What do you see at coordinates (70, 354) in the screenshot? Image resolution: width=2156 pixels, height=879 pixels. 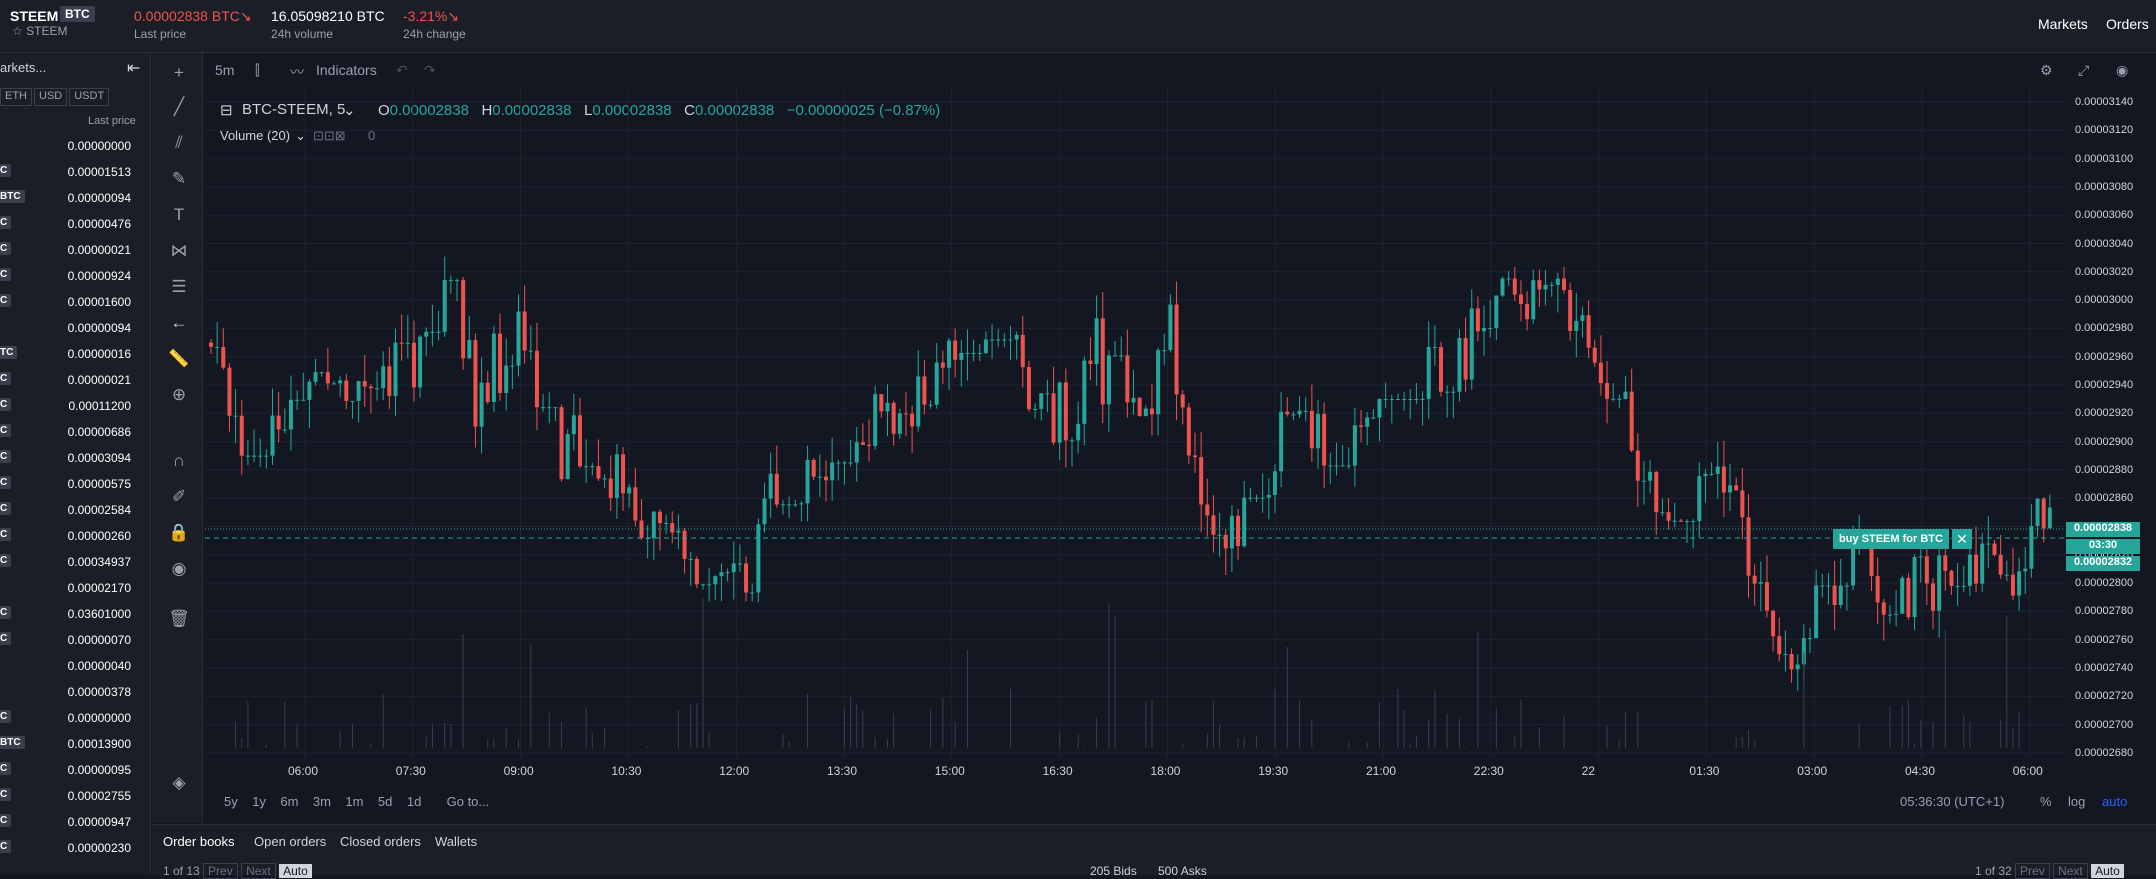 I see `market-row: TC0.00000016` at bounding box center [70, 354].